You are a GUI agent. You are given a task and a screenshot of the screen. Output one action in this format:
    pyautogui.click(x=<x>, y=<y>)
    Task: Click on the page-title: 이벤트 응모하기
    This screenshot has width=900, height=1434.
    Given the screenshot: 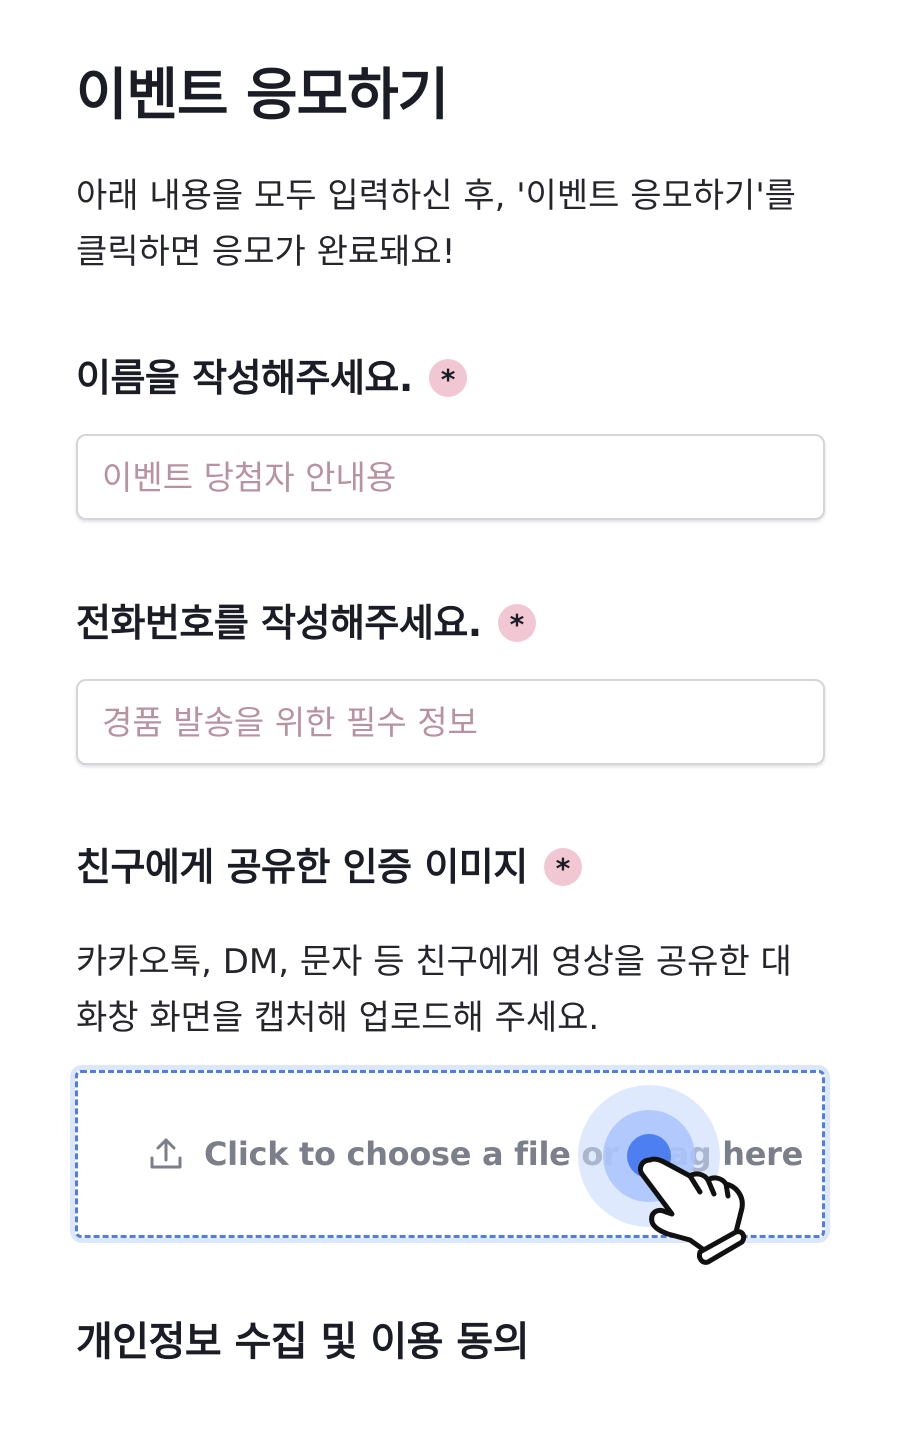 What is the action you would take?
    pyautogui.click(x=262, y=95)
    